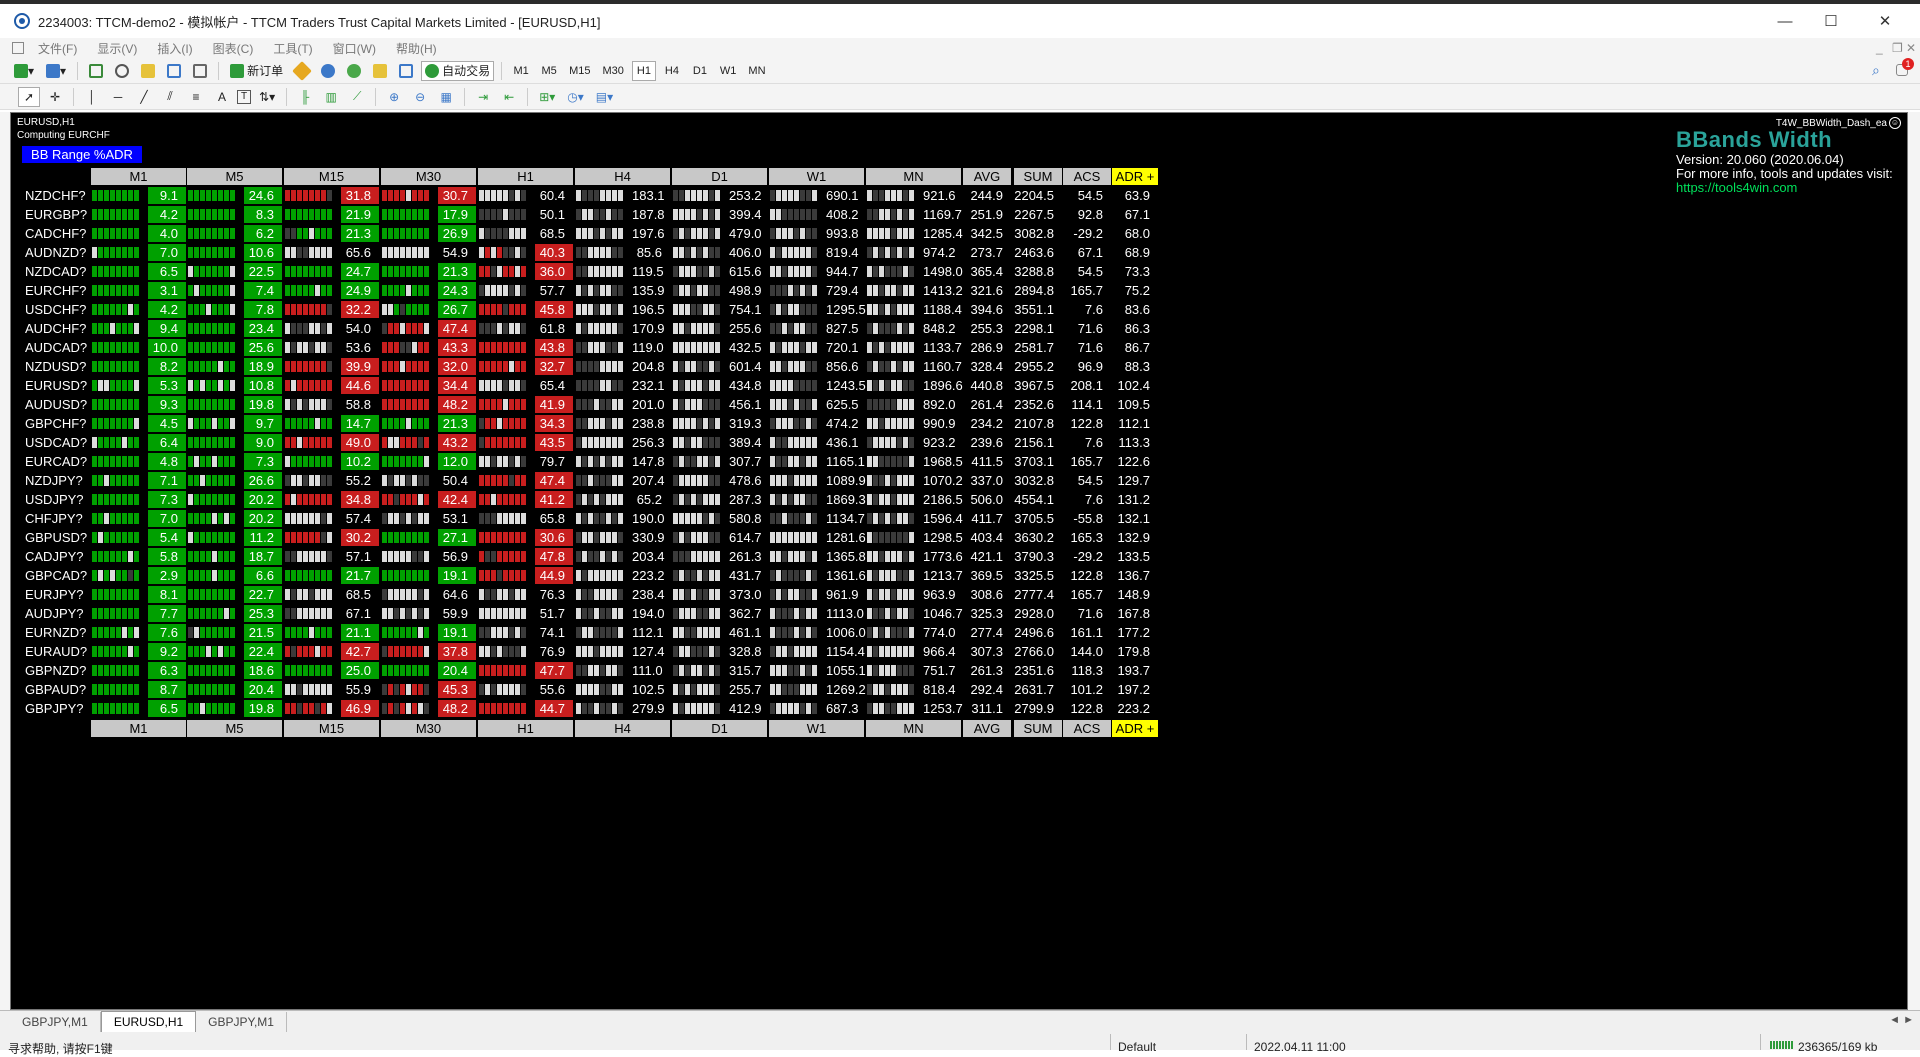  I want to click on options-button, so click(406, 71).